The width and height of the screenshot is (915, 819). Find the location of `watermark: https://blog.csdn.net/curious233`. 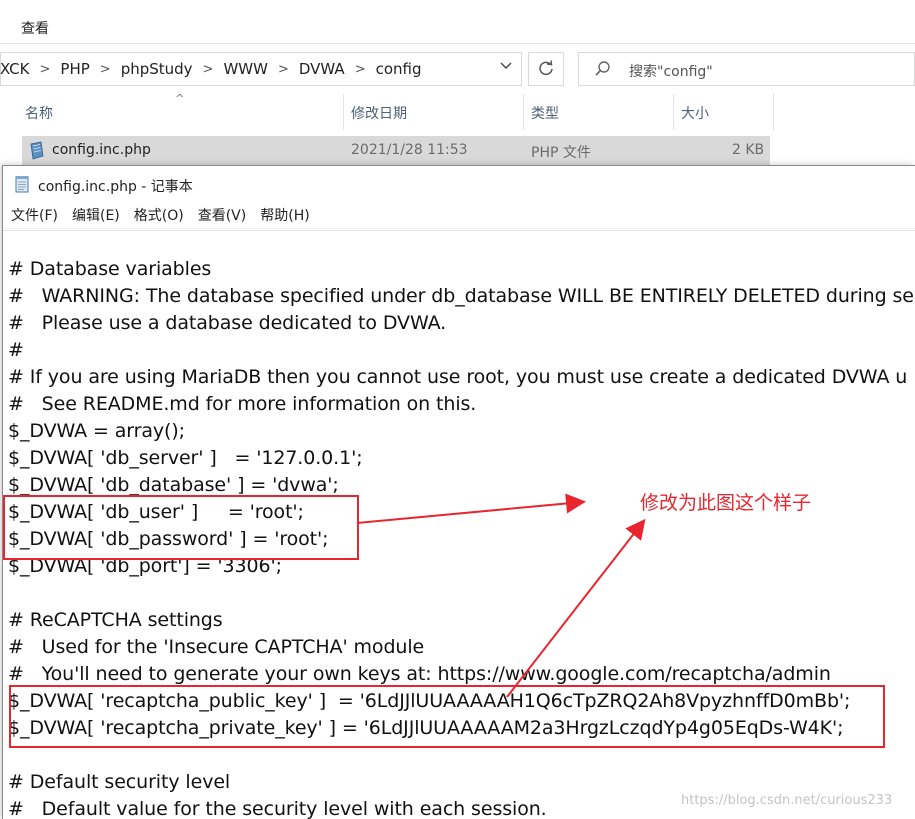

watermark: https://blog.csdn.net/curious233 is located at coordinates (787, 800).